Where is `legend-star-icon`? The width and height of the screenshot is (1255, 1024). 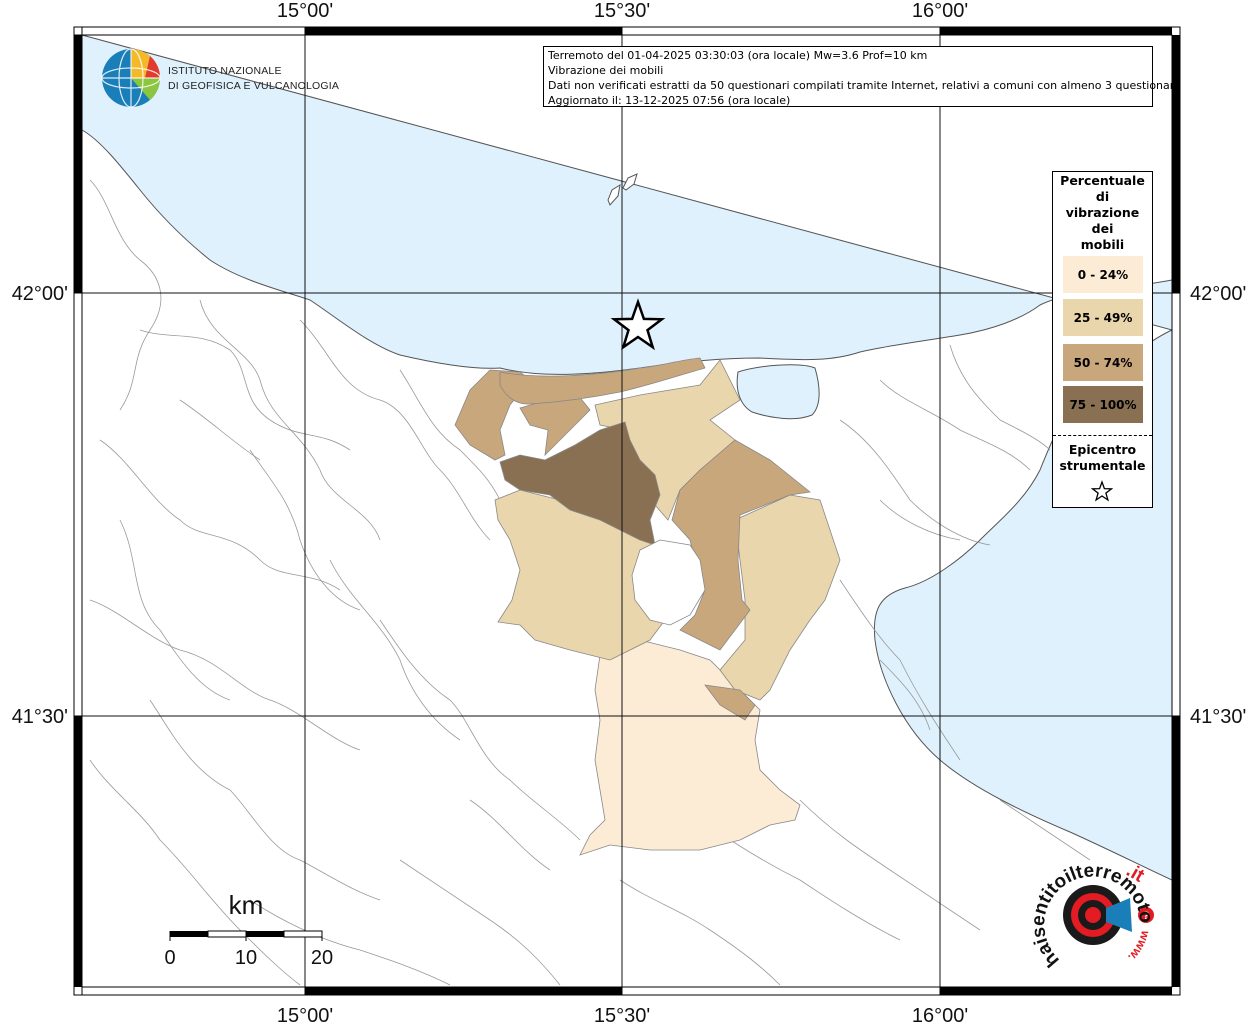 legend-star-icon is located at coordinates (1102, 491).